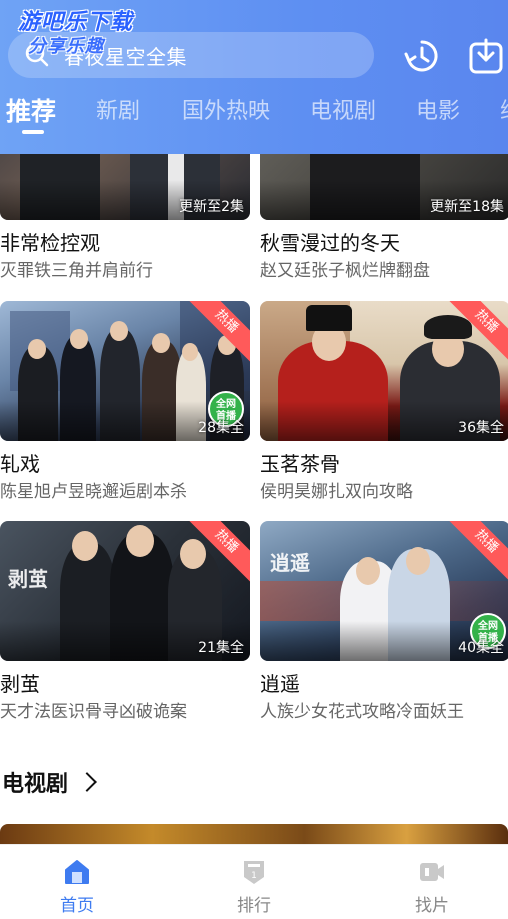  What do you see at coordinates (384, 684) in the screenshot?
I see `video-title: 逍遥` at bounding box center [384, 684].